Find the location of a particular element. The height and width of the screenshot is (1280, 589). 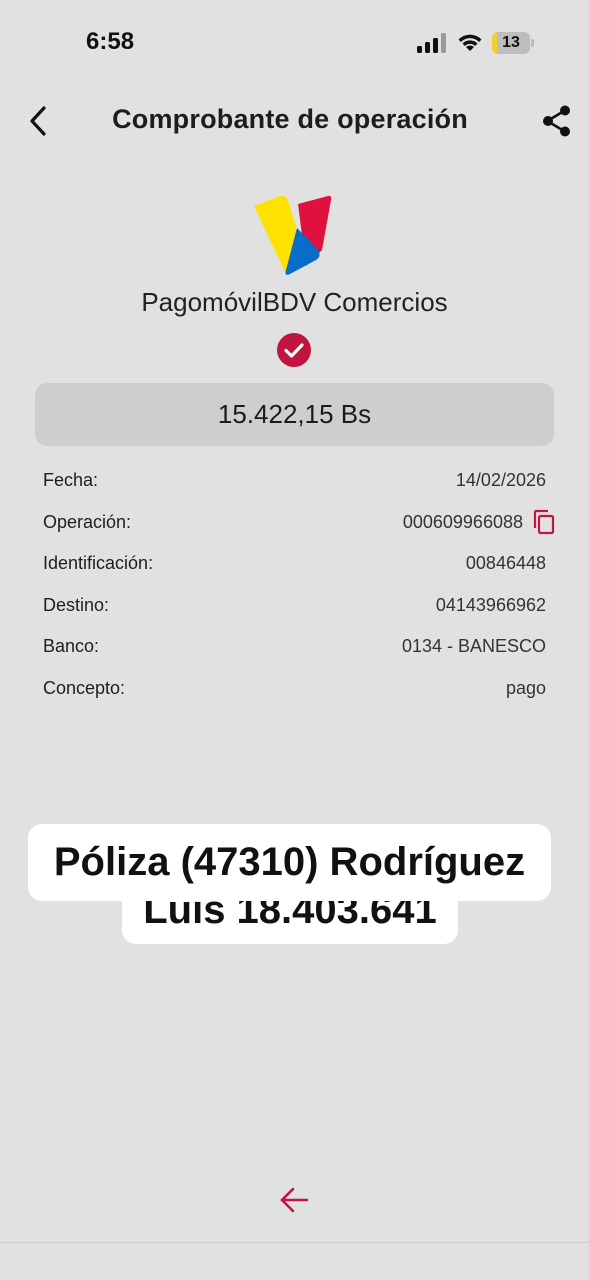

detail-value: pago is located at coordinates (525, 687).